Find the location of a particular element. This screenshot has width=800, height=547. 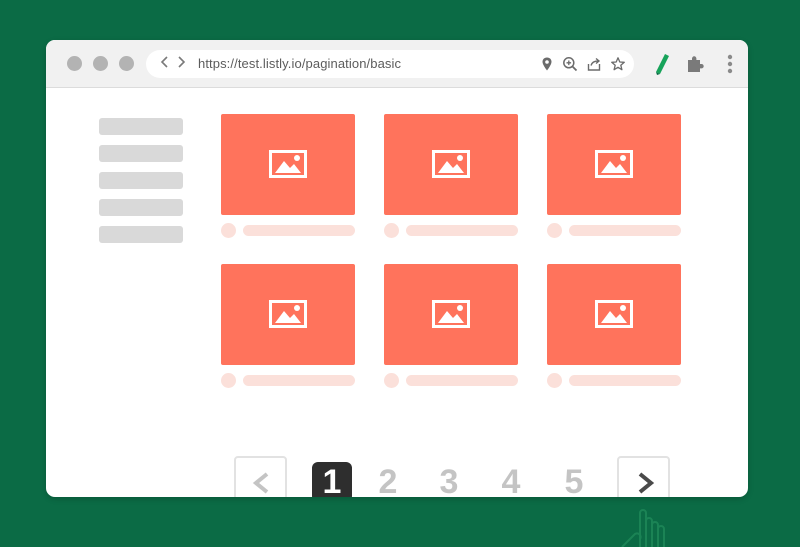

window-maximize-dot is located at coordinates (126, 63).